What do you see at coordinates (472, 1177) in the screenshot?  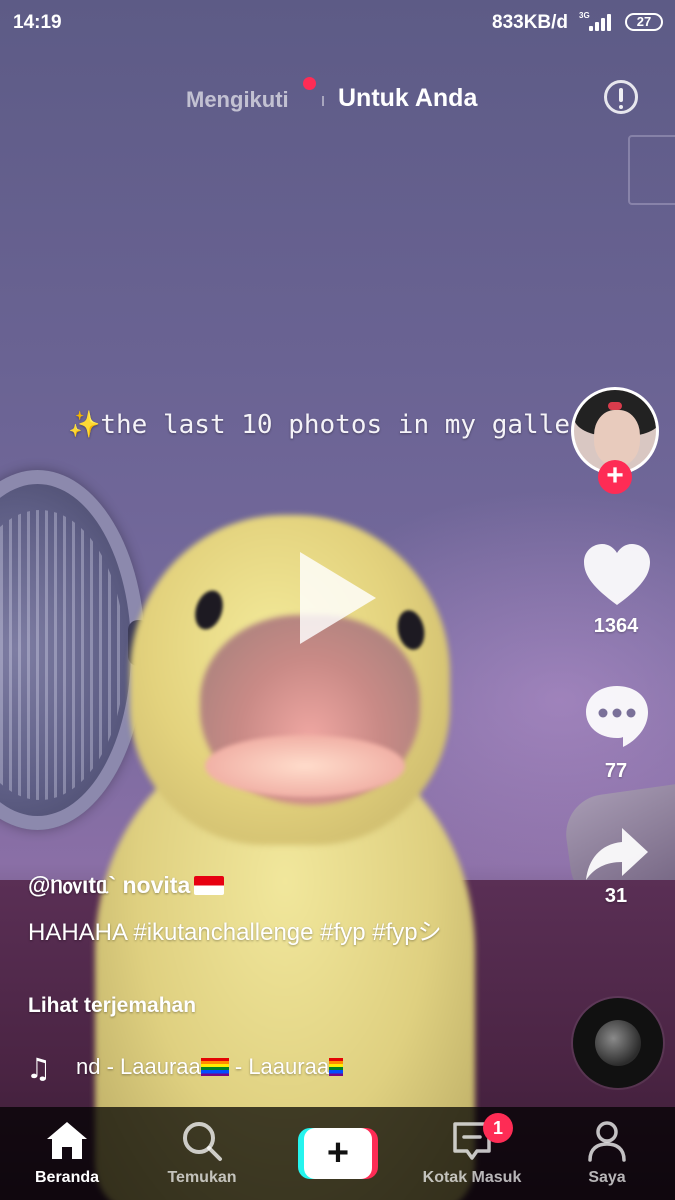 I see `nav-inbox-label: Kotak Masuk` at bounding box center [472, 1177].